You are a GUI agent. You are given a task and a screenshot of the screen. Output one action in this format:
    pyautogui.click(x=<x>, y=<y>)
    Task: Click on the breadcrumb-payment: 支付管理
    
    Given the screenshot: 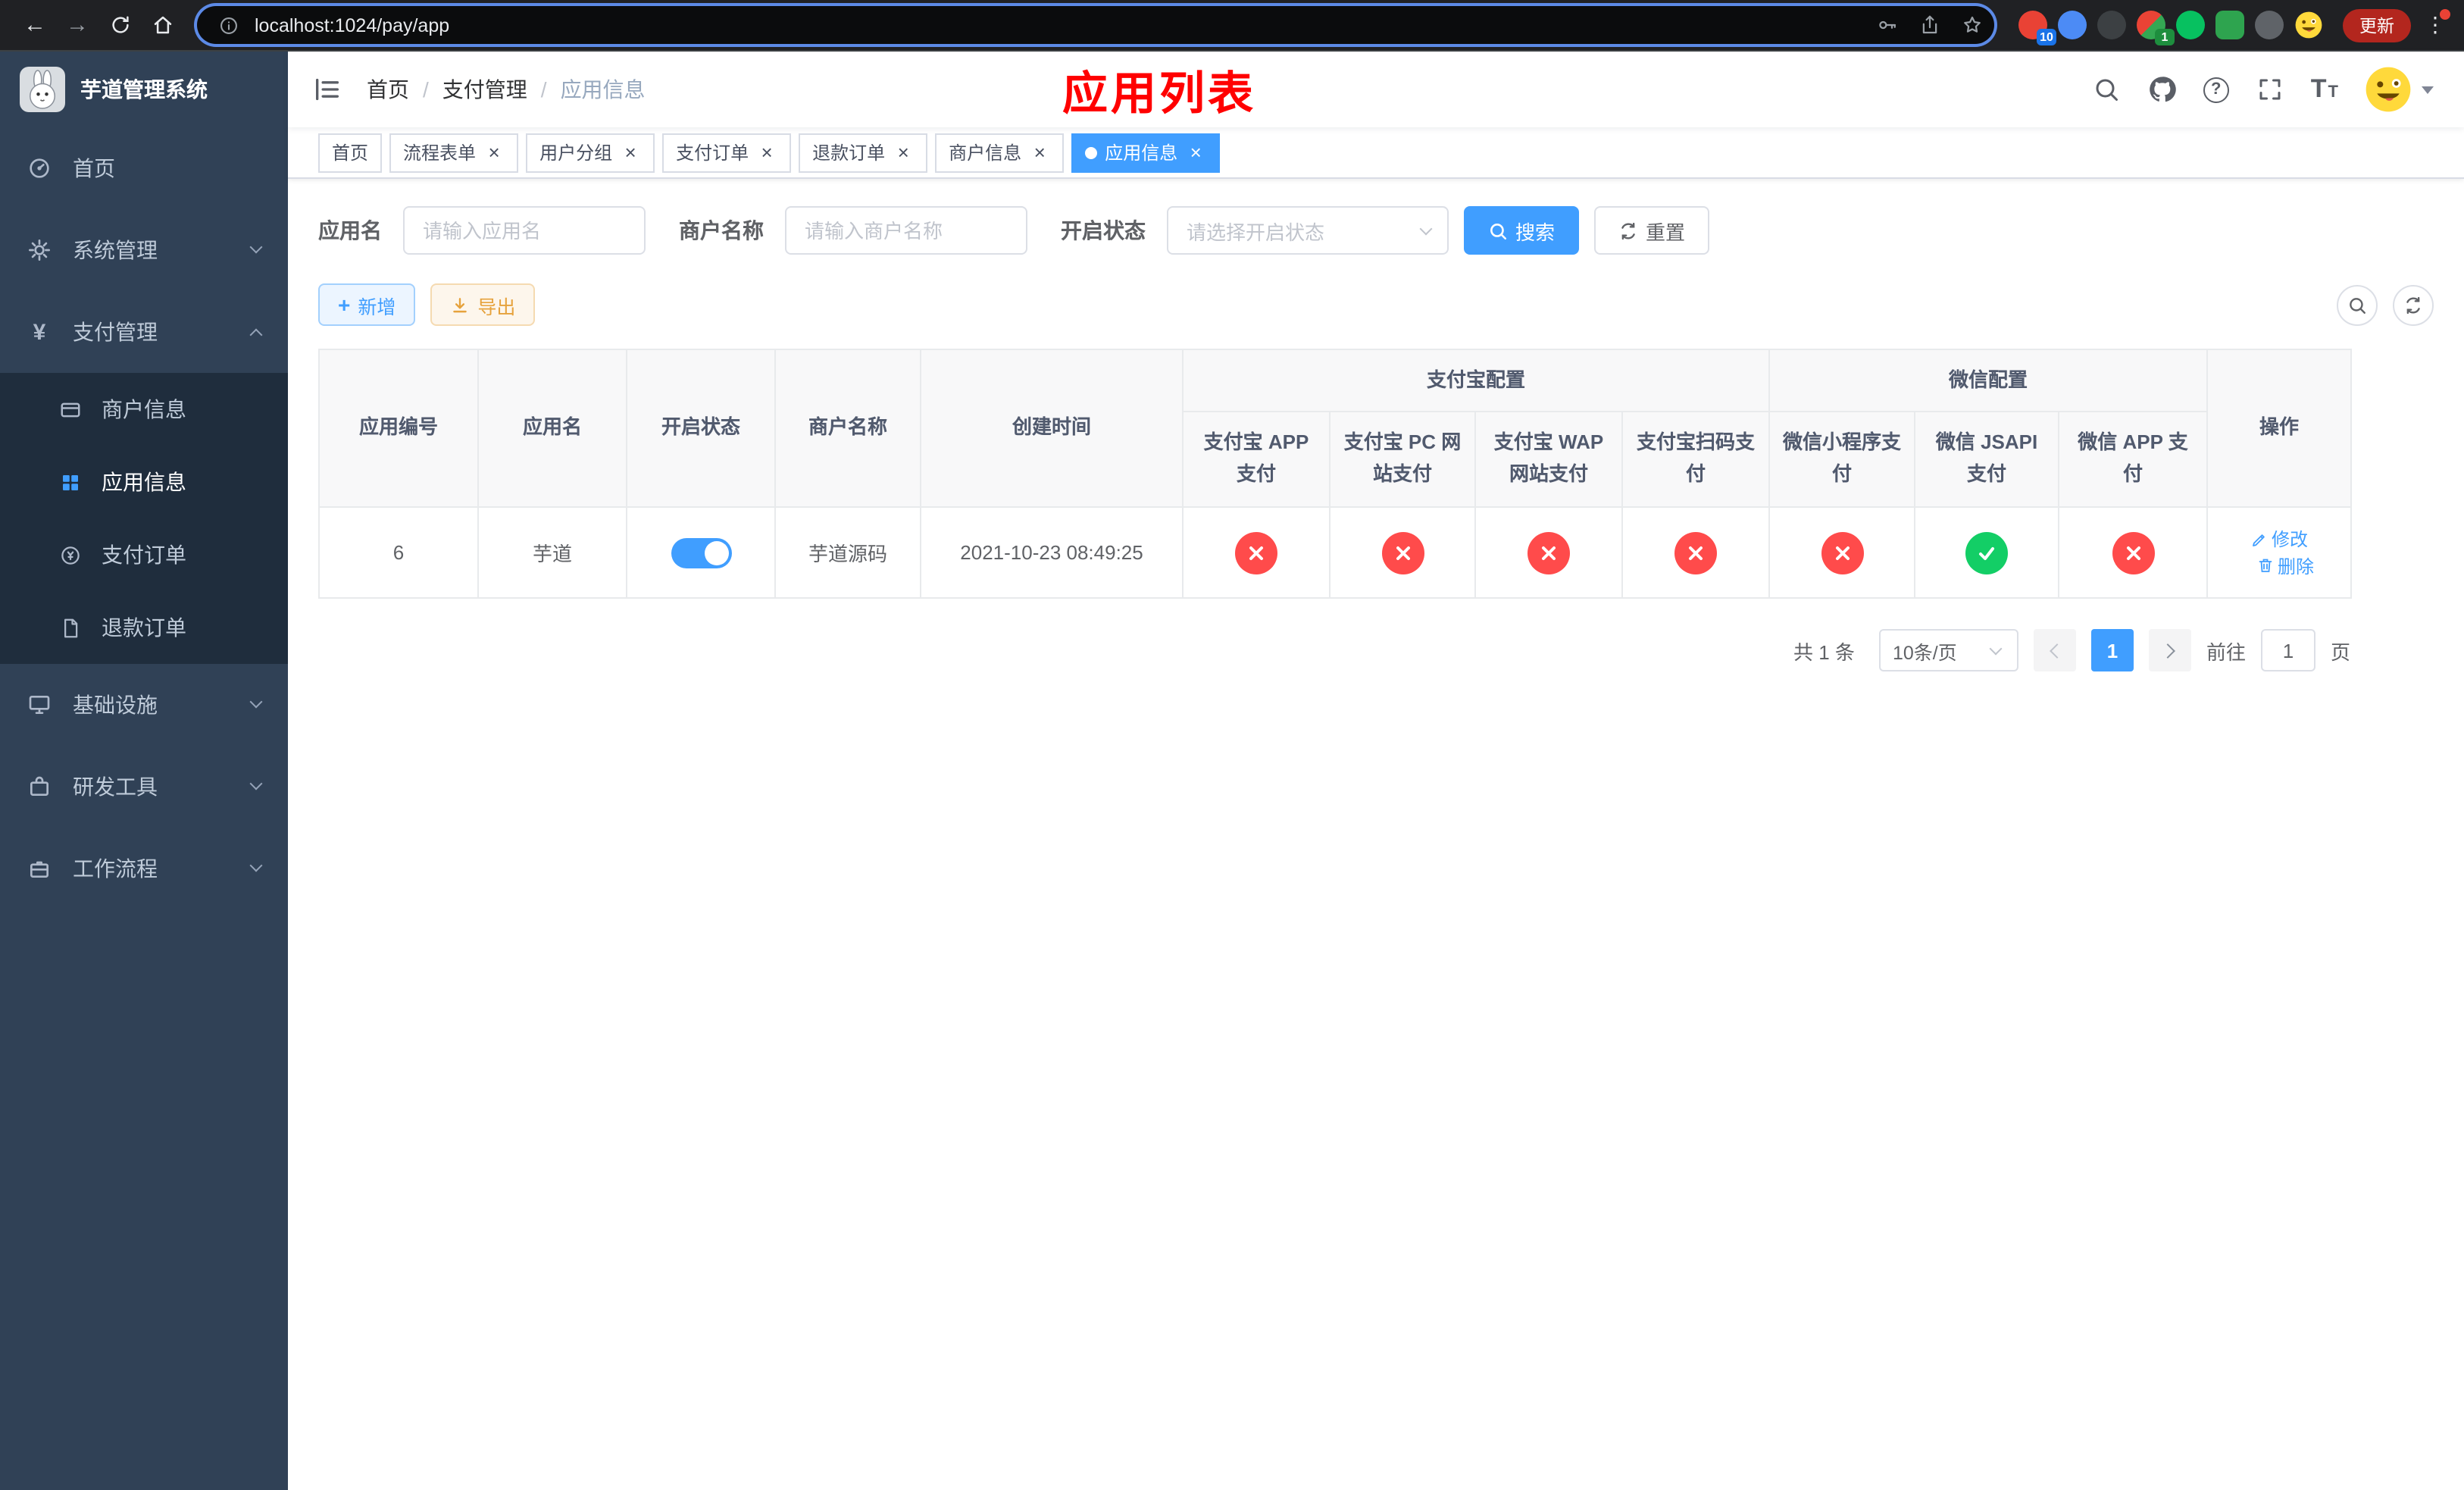 What is the action you would take?
    pyautogui.click(x=484, y=89)
    